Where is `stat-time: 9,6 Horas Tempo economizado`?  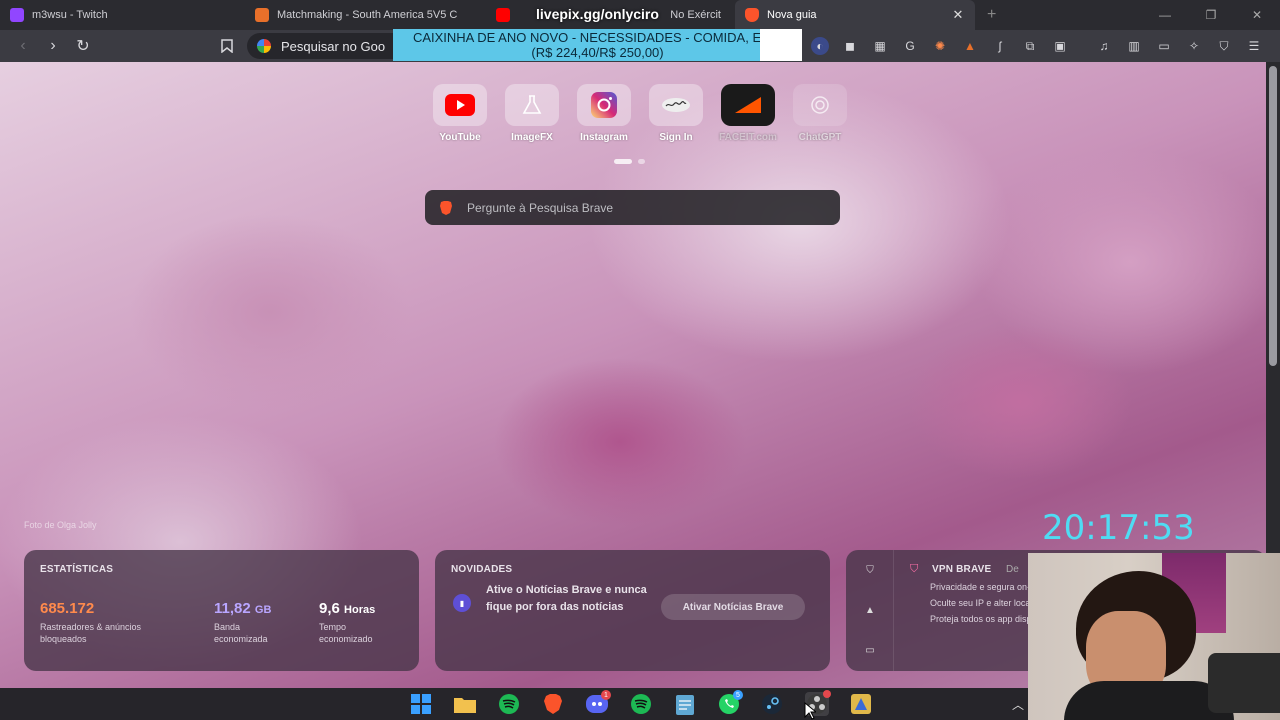 stat-time: 9,6 Horas Tempo economizado is located at coordinates (347, 622).